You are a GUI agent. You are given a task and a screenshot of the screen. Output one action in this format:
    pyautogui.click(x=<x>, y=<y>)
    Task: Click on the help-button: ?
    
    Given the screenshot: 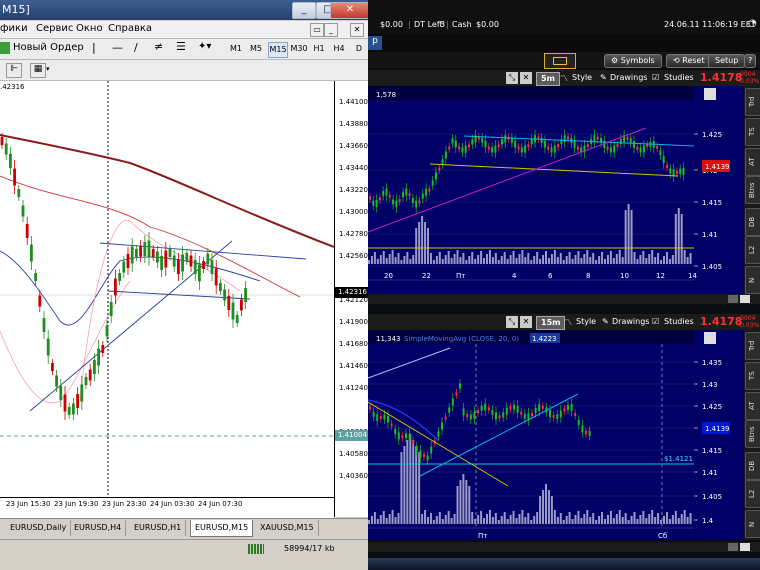 What is the action you would take?
    pyautogui.click(x=750, y=61)
    